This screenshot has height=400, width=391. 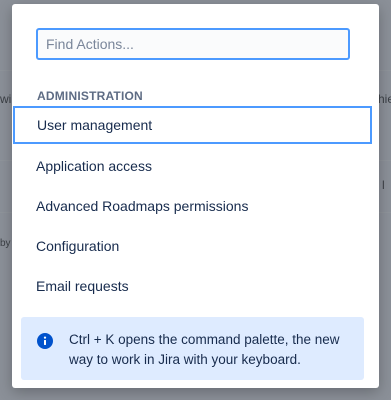 I want to click on menu-item-label: Application access, so click(x=94, y=166).